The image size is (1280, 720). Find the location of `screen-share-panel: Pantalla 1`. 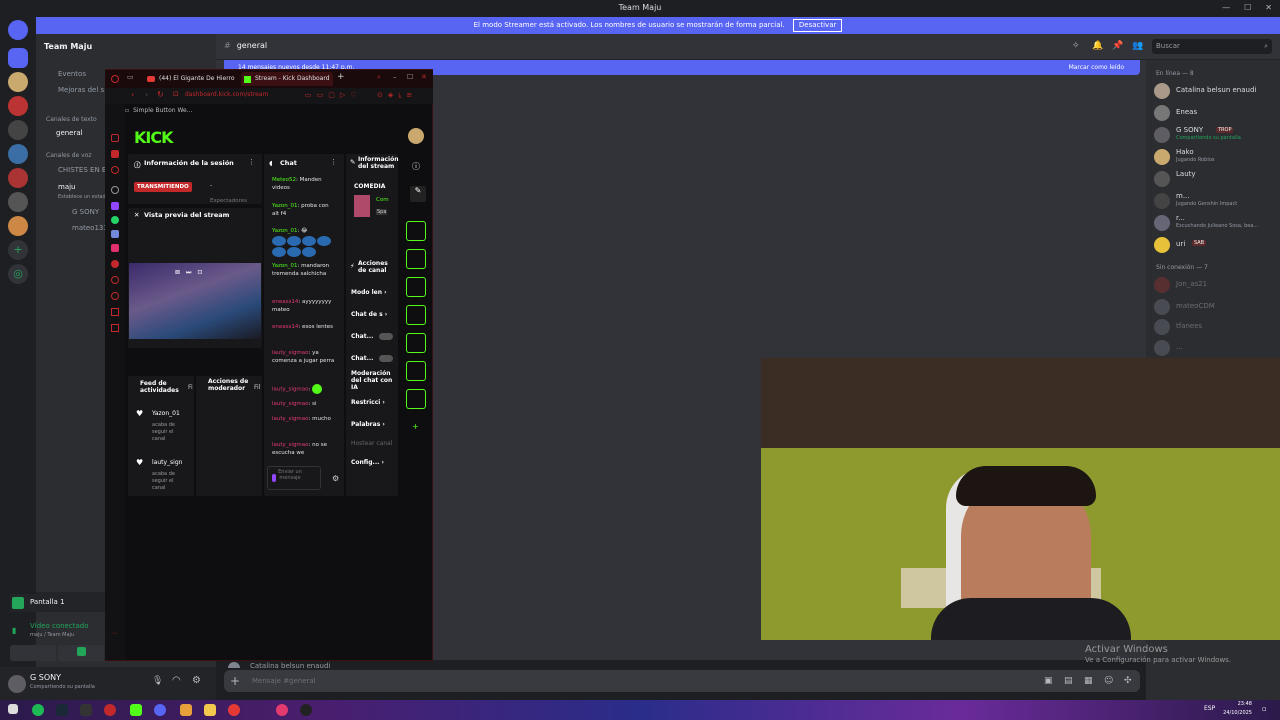

screen-share-panel: Pantalla 1 is located at coordinates (57, 603).